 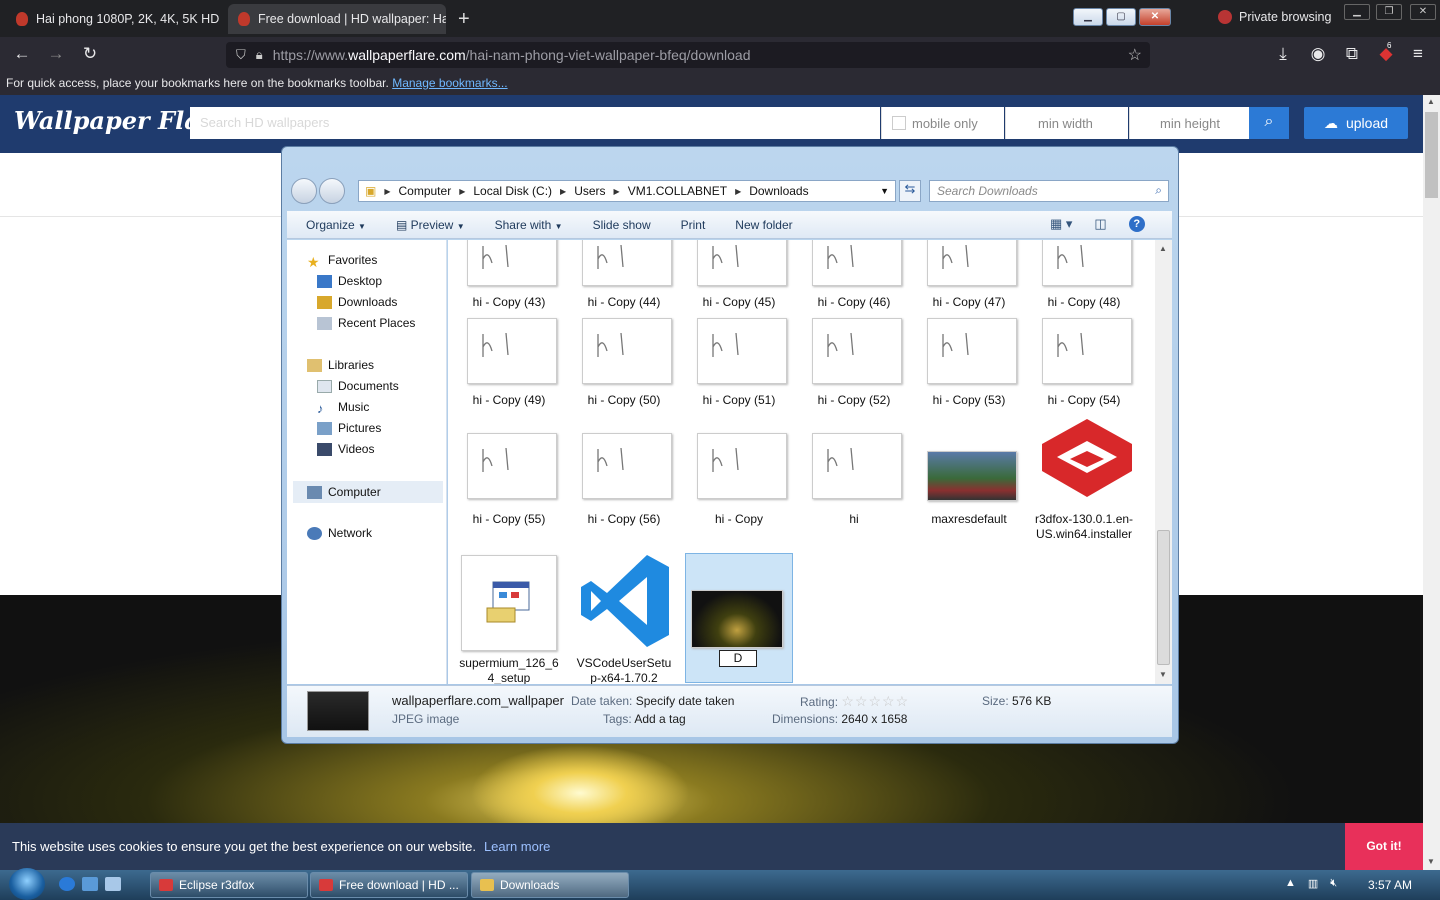 What do you see at coordinates (324, 428) in the screenshot?
I see `pictures-icon` at bounding box center [324, 428].